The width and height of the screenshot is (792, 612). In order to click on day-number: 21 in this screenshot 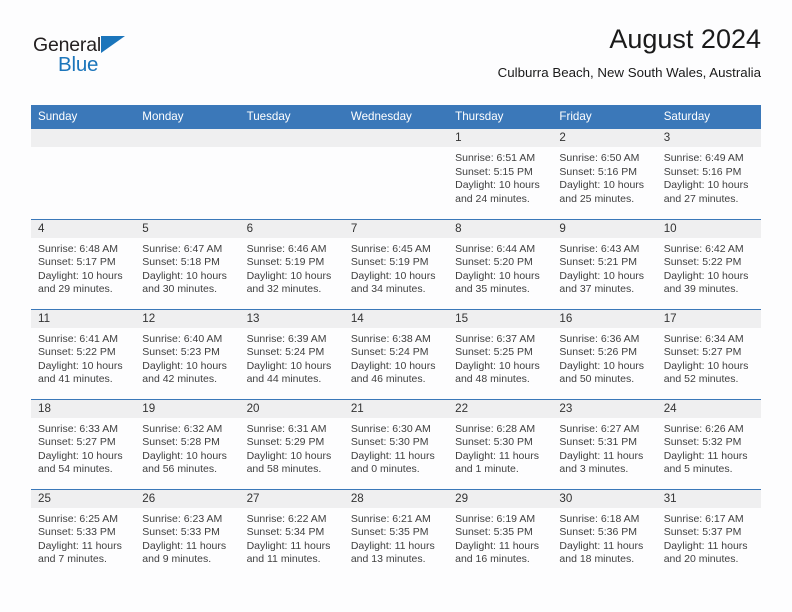, I will do `click(396, 408)`.